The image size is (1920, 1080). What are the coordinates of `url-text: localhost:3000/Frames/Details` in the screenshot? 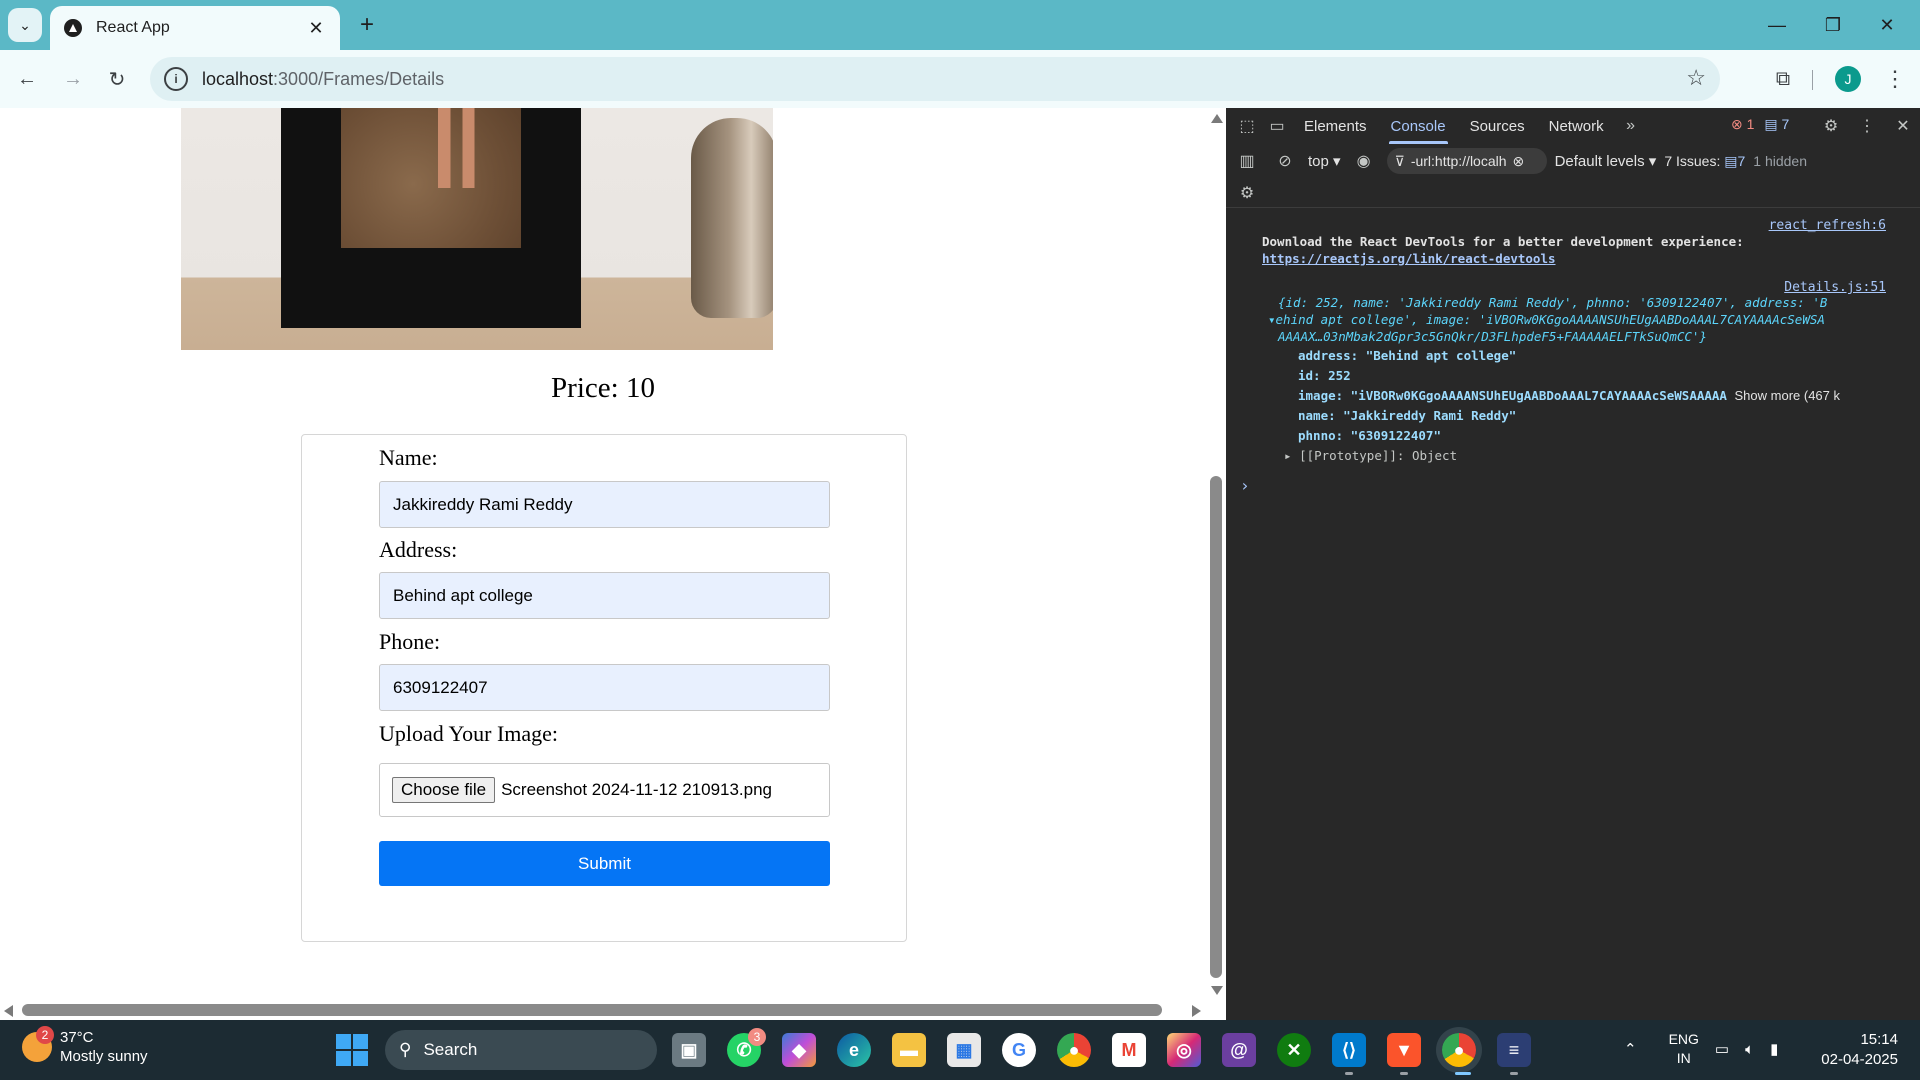 It's located at (323, 79).